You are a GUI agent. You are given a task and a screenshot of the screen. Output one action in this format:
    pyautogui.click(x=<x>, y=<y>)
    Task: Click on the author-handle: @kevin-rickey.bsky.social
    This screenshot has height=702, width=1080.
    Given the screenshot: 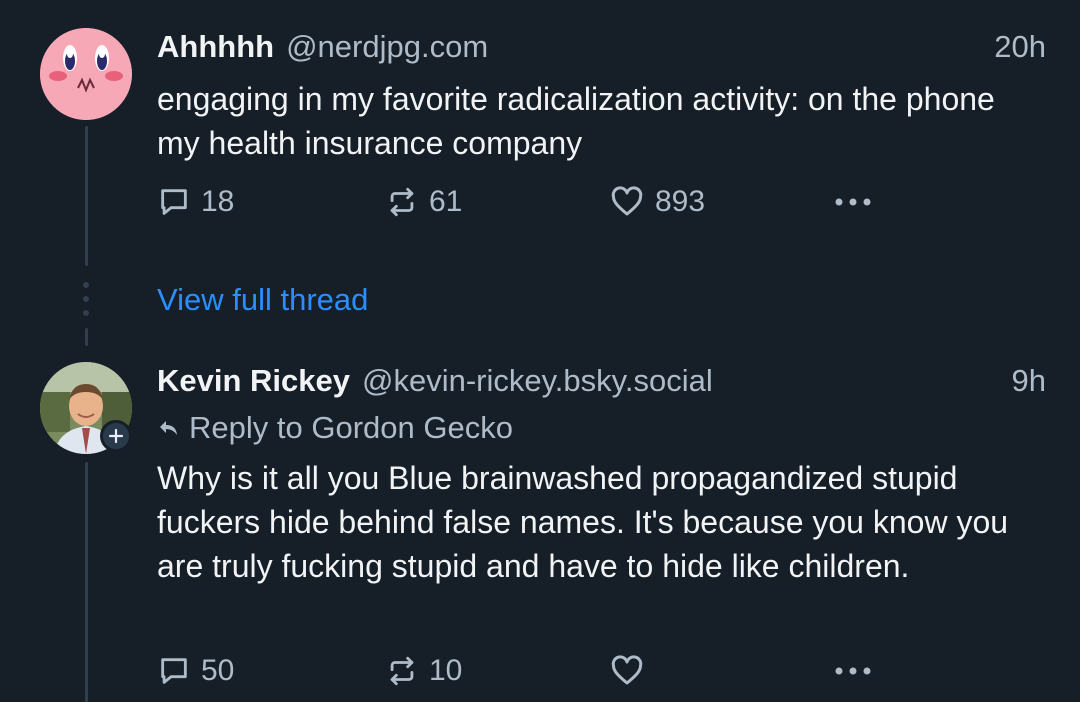 What is the action you would take?
    pyautogui.click(x=537, y=381)
    